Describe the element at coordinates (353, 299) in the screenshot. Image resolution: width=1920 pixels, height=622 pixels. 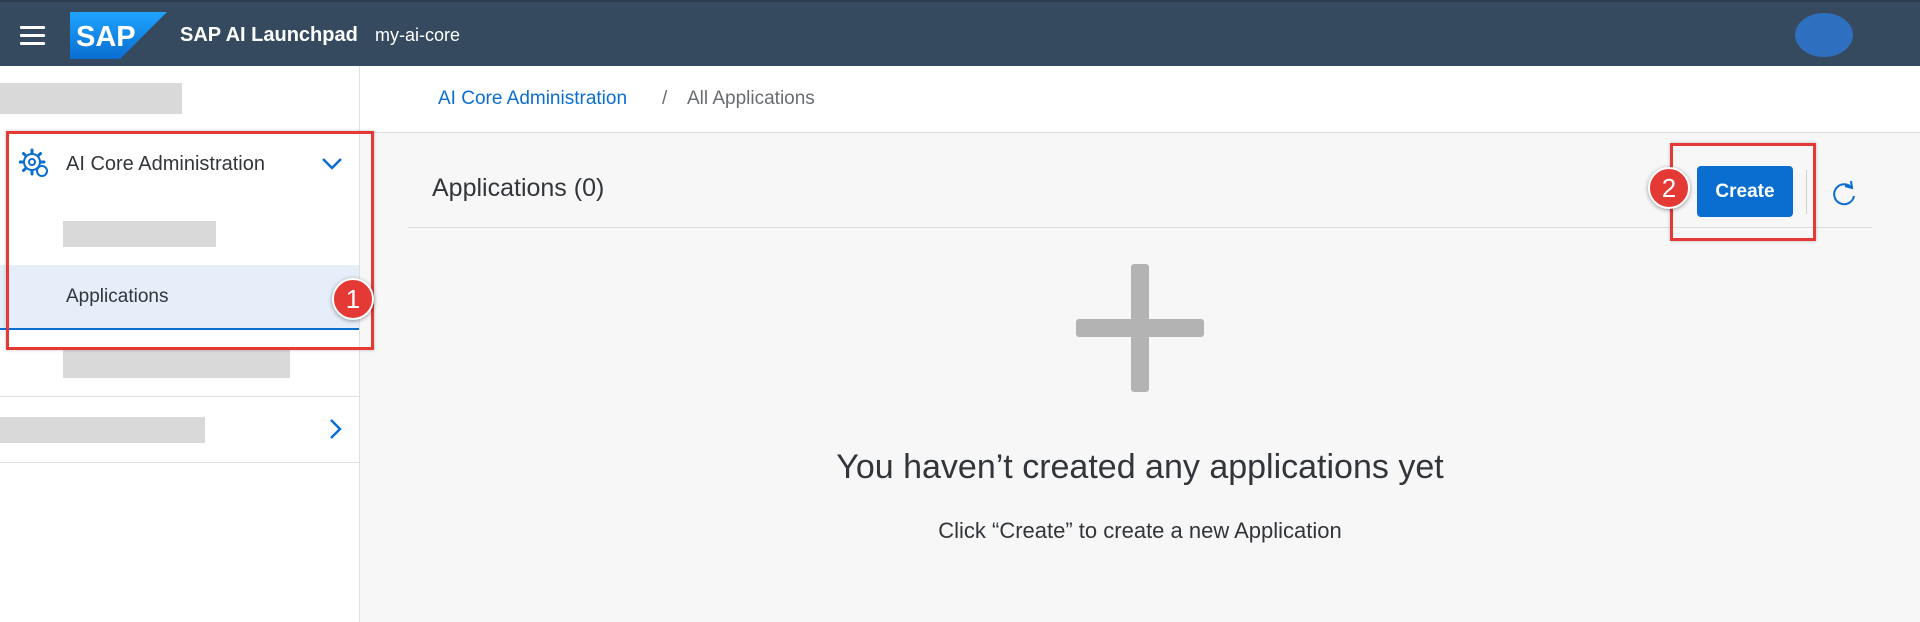
I see `annotation-badge-1: 1` at that location.